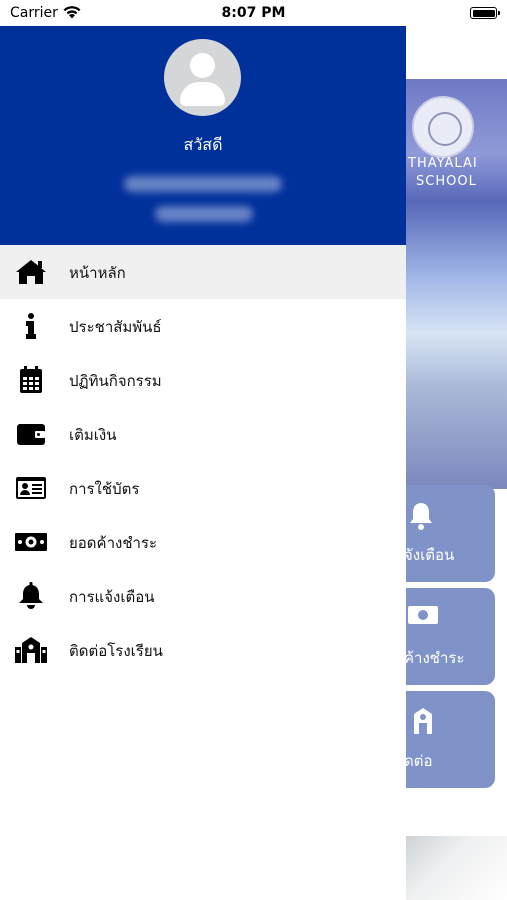 The height and width of the screenshot is (900, 507). I want to click on outstanding-card: ค้างชำระ, so click(450, 636).